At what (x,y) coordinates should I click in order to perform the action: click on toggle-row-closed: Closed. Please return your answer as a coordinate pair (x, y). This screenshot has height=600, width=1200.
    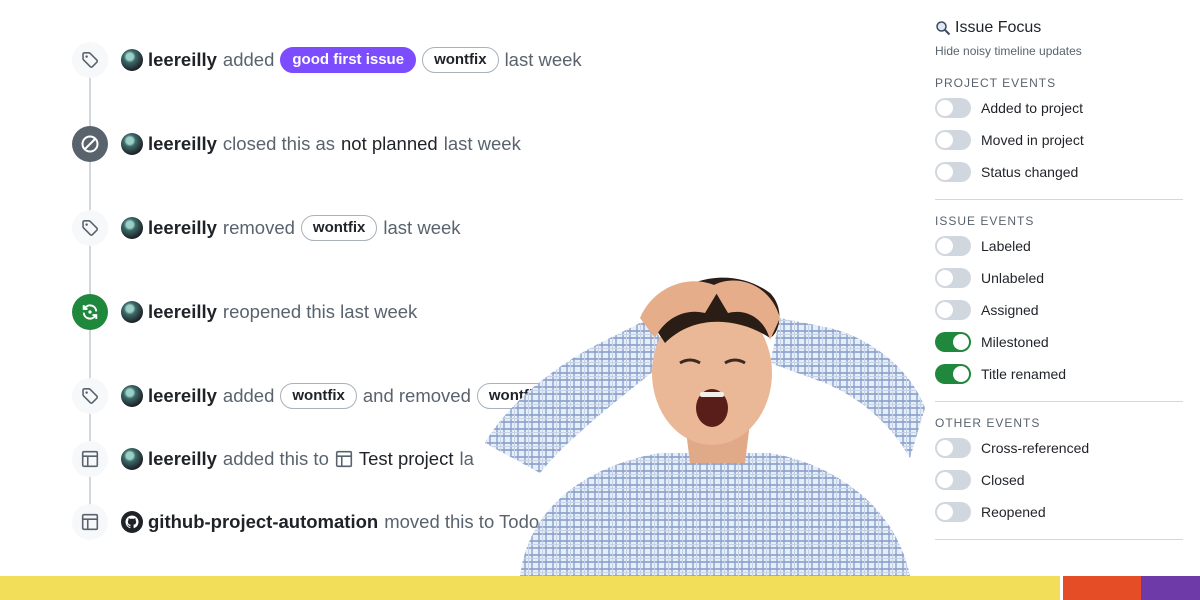
    Looking at the image, I should click on (1059, 480).